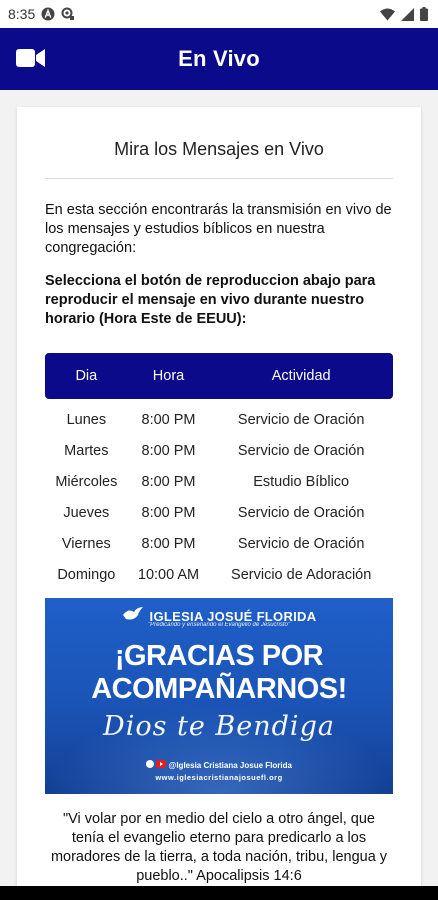 This screenshot has width=438, height=900. I want to click on table-row: Domingo 10:00 AM Servicio de Adoración, so click(219, 574).